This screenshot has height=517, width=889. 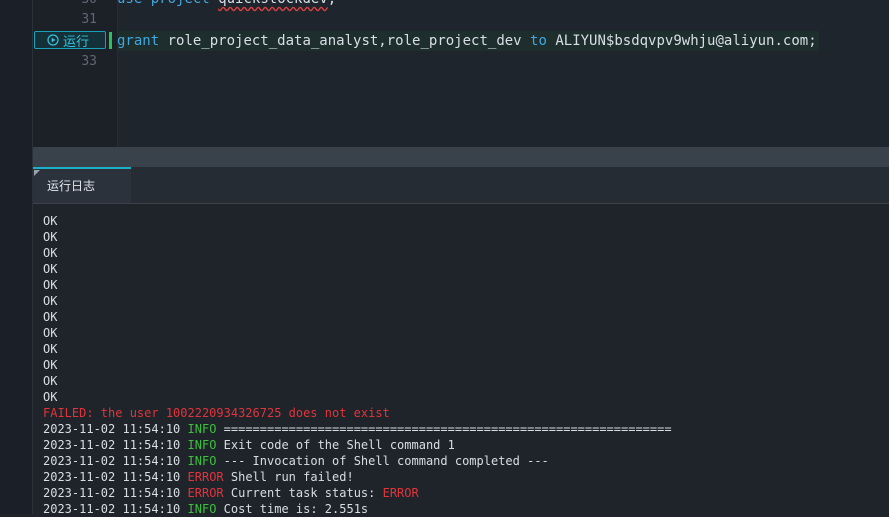 I want to click on play-circle-icon, so click(x=53, y=40).